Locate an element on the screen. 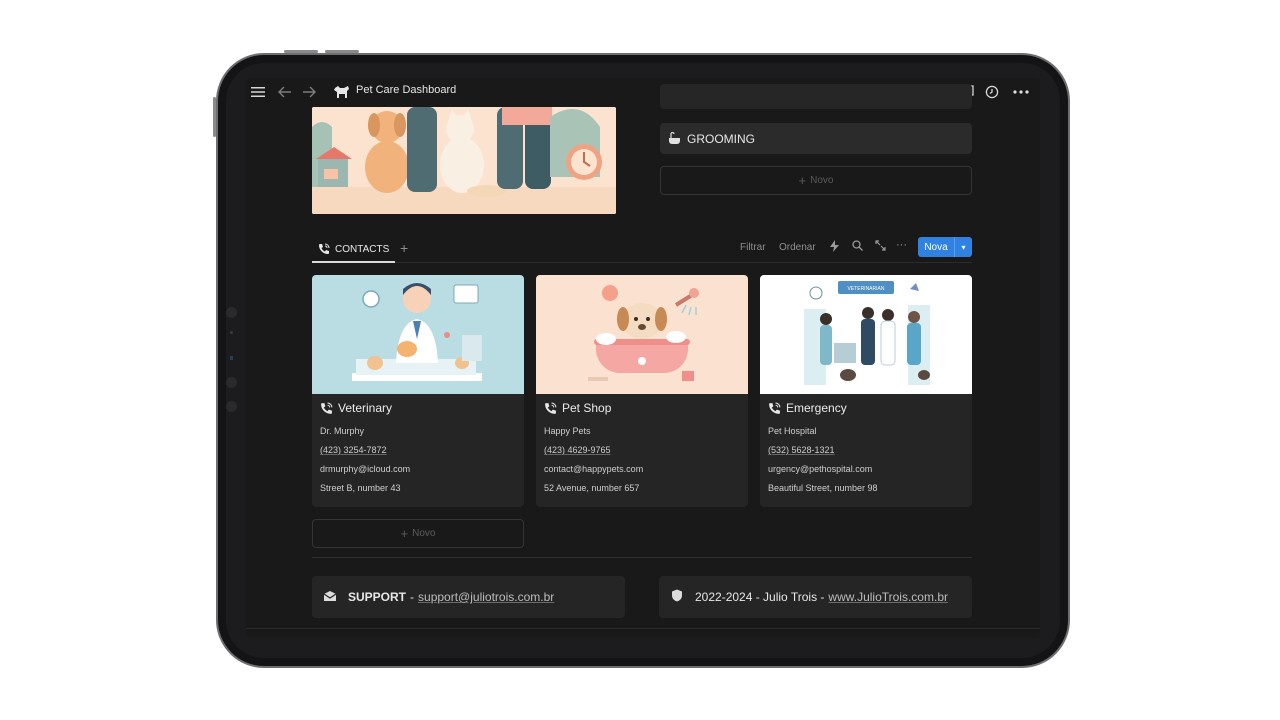 The image size is (1280, 720). chevron-down-icon: ▾ is located at coordinates (963, 247).